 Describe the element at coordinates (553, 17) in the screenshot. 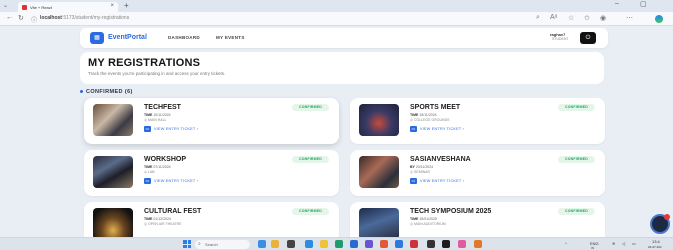

I see `read-aloud-icon: Aᵃ` at that location.